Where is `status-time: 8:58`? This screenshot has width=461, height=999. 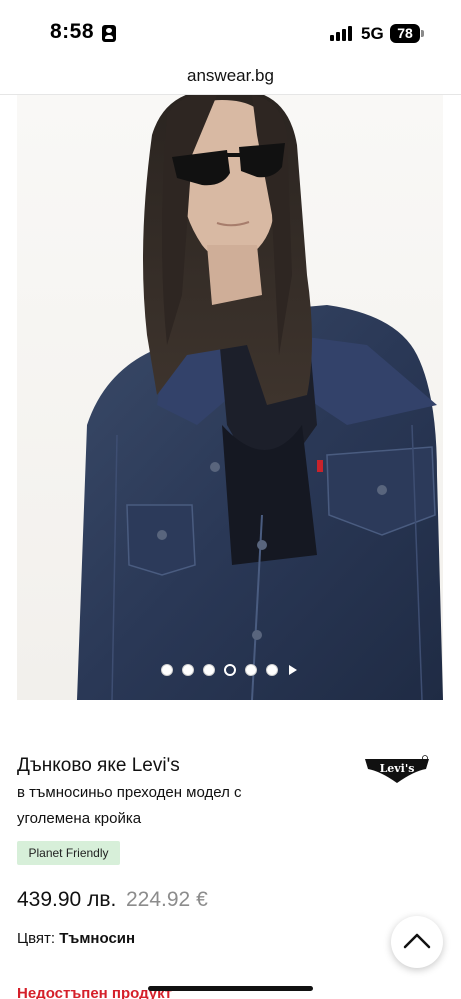 status-time: 8:58 is located at coordinates (72, 31).